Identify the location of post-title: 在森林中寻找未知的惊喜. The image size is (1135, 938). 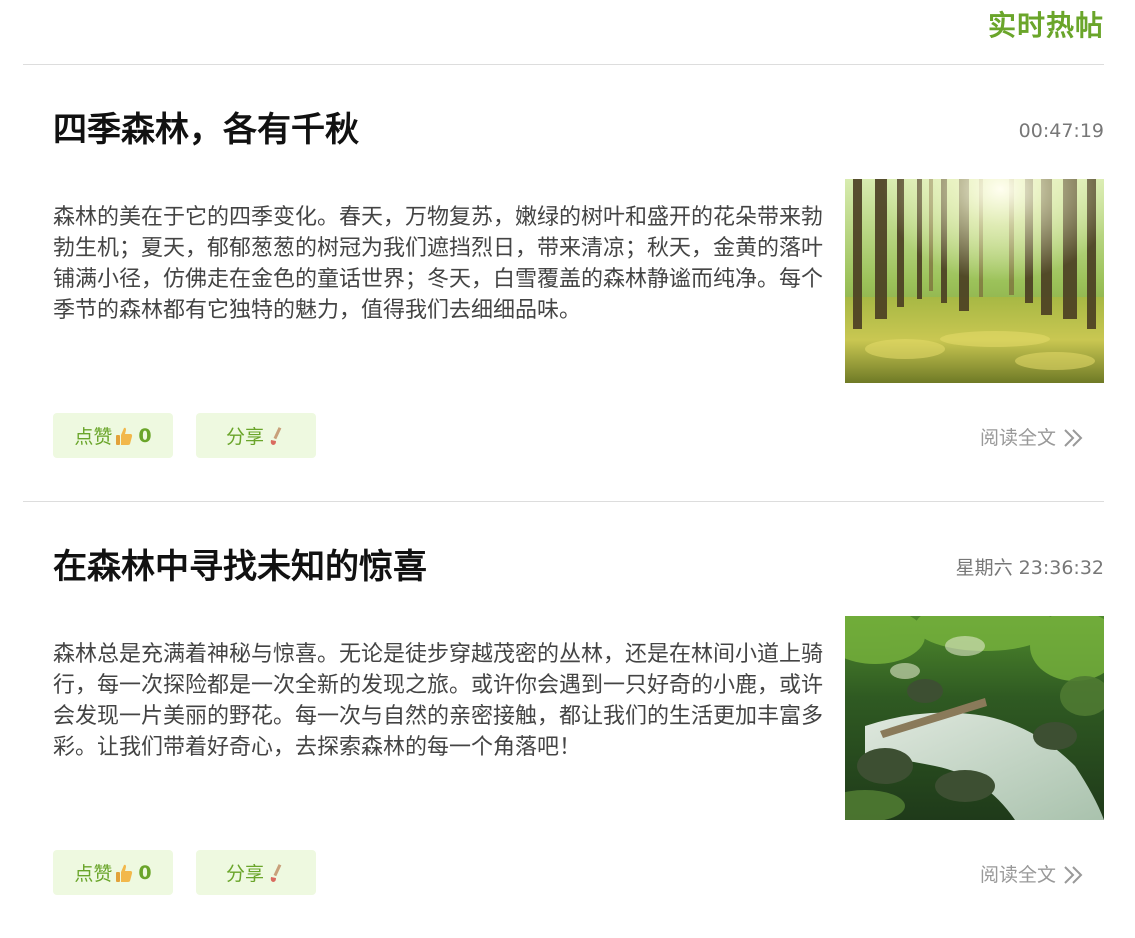
(240, 567).